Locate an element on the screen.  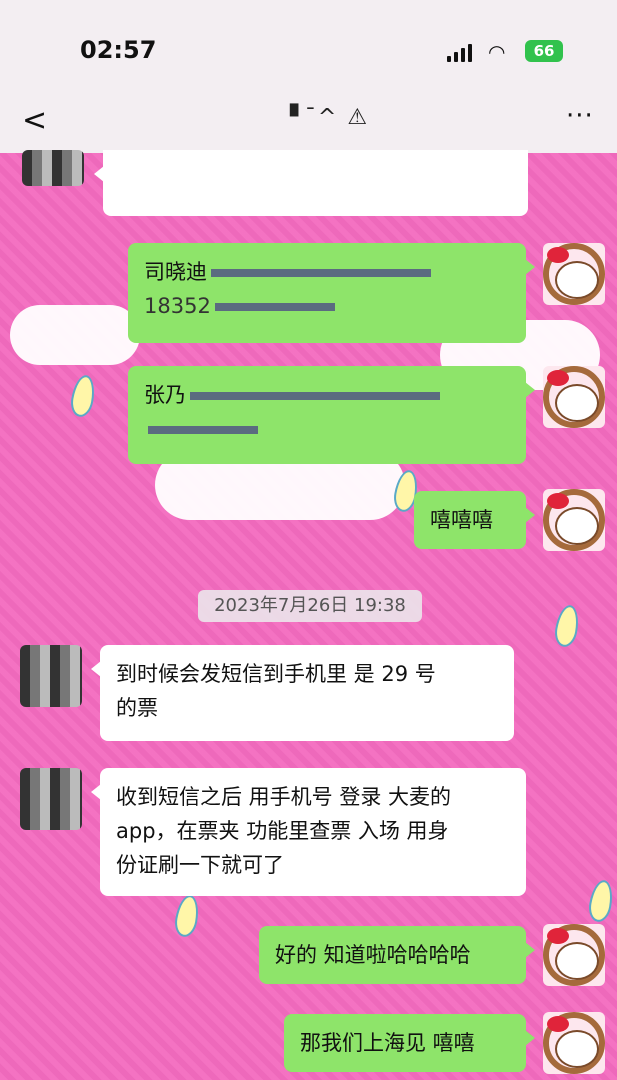
chat-title: ▘ ̄^ ⚠ is located at coordinates (330, 117).